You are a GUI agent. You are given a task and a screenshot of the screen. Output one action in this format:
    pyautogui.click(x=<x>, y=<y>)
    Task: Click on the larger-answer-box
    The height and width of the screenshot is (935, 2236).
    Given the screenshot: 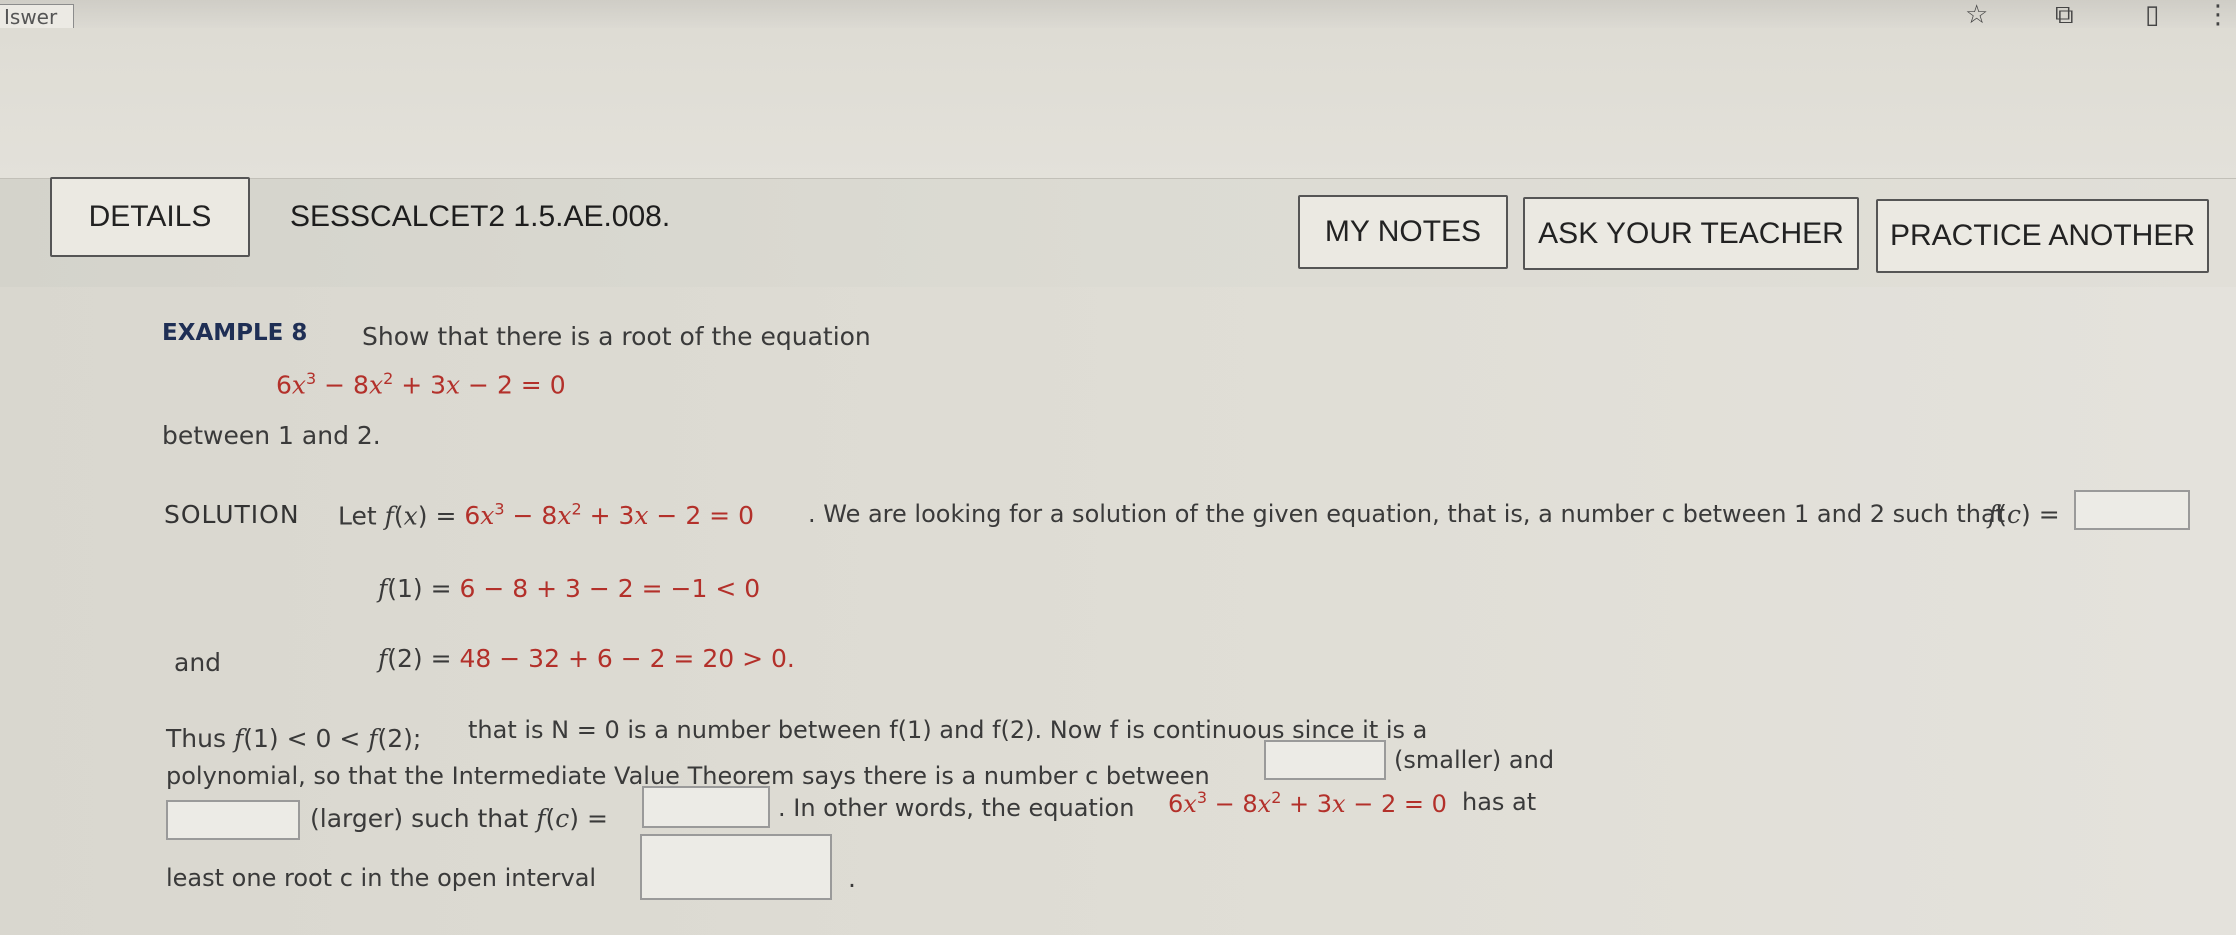 What is the action you would take?
    pyautogui.click(x=233, y=820)
    